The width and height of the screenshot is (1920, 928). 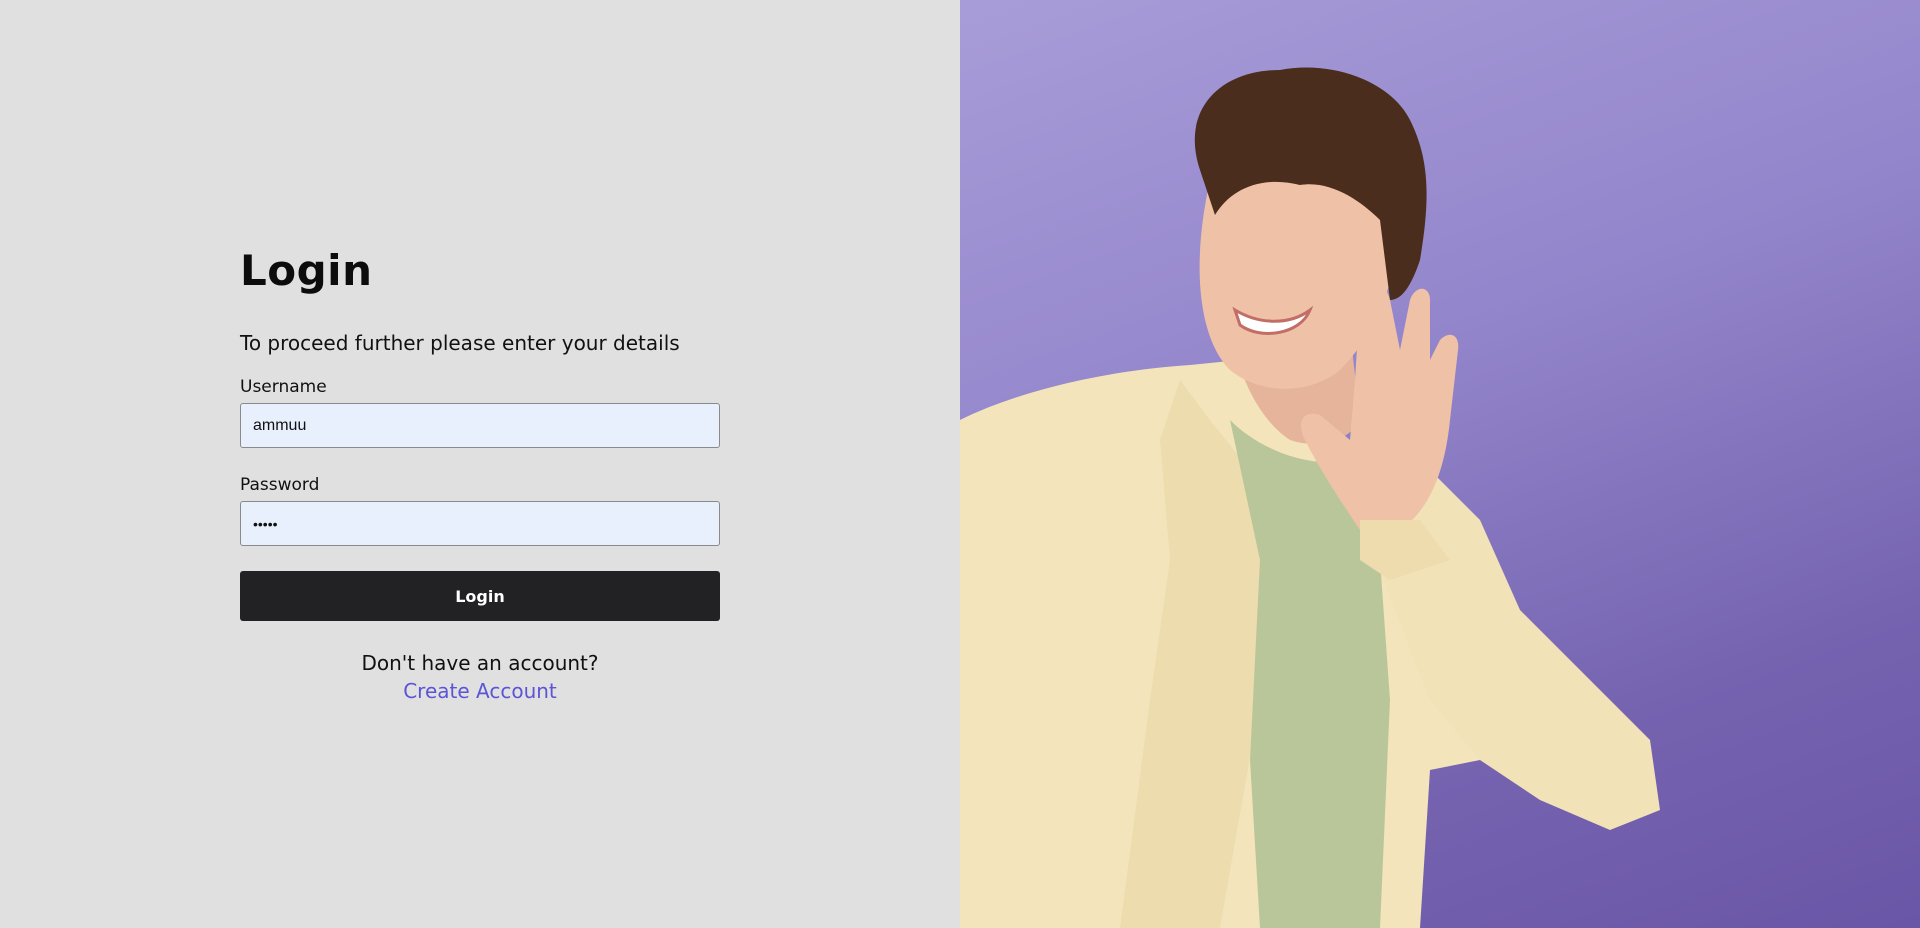 What do you see at coordinates (480, 663) in the screenshot?
I see `signup-prompt: Don't have an account?` at bounding box center [480, 663].